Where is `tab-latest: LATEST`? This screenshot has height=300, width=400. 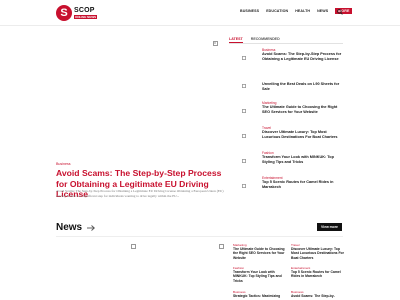
tab-latest: LATEST is located at coordinates (236, 40).